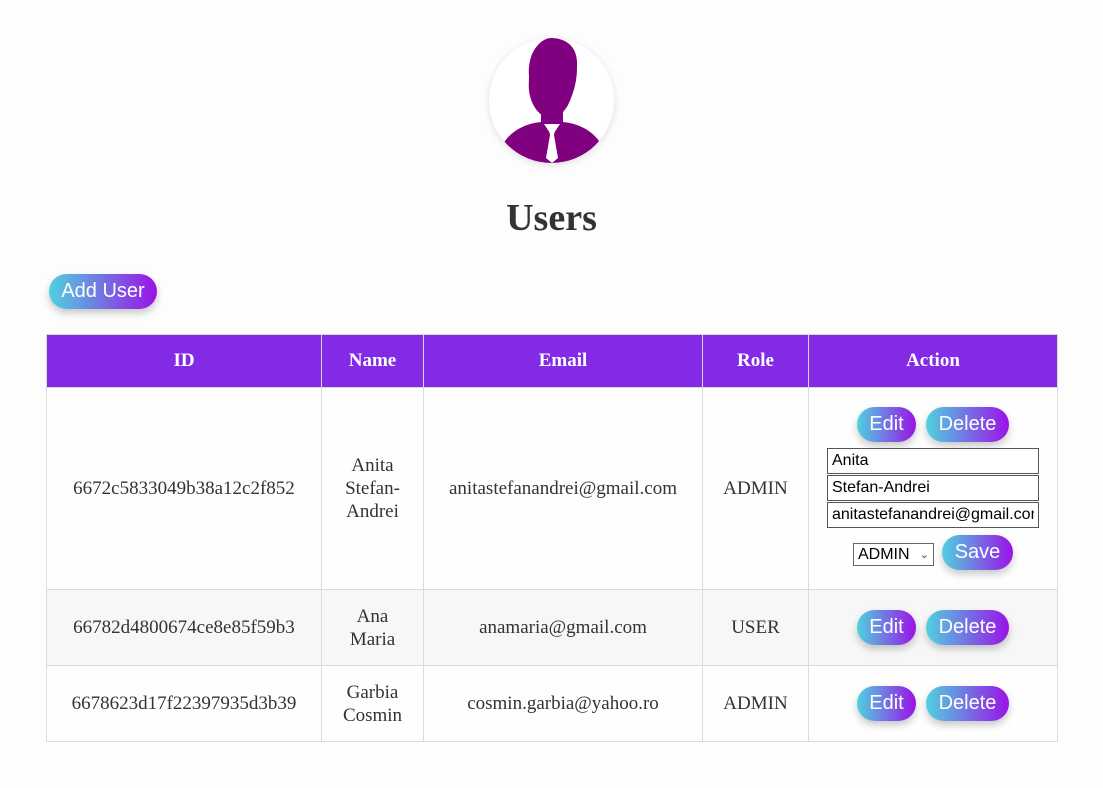  Describe the element at coordinates (103, 291) in the screenshot. I see `add-user-button: Add User` at that location.